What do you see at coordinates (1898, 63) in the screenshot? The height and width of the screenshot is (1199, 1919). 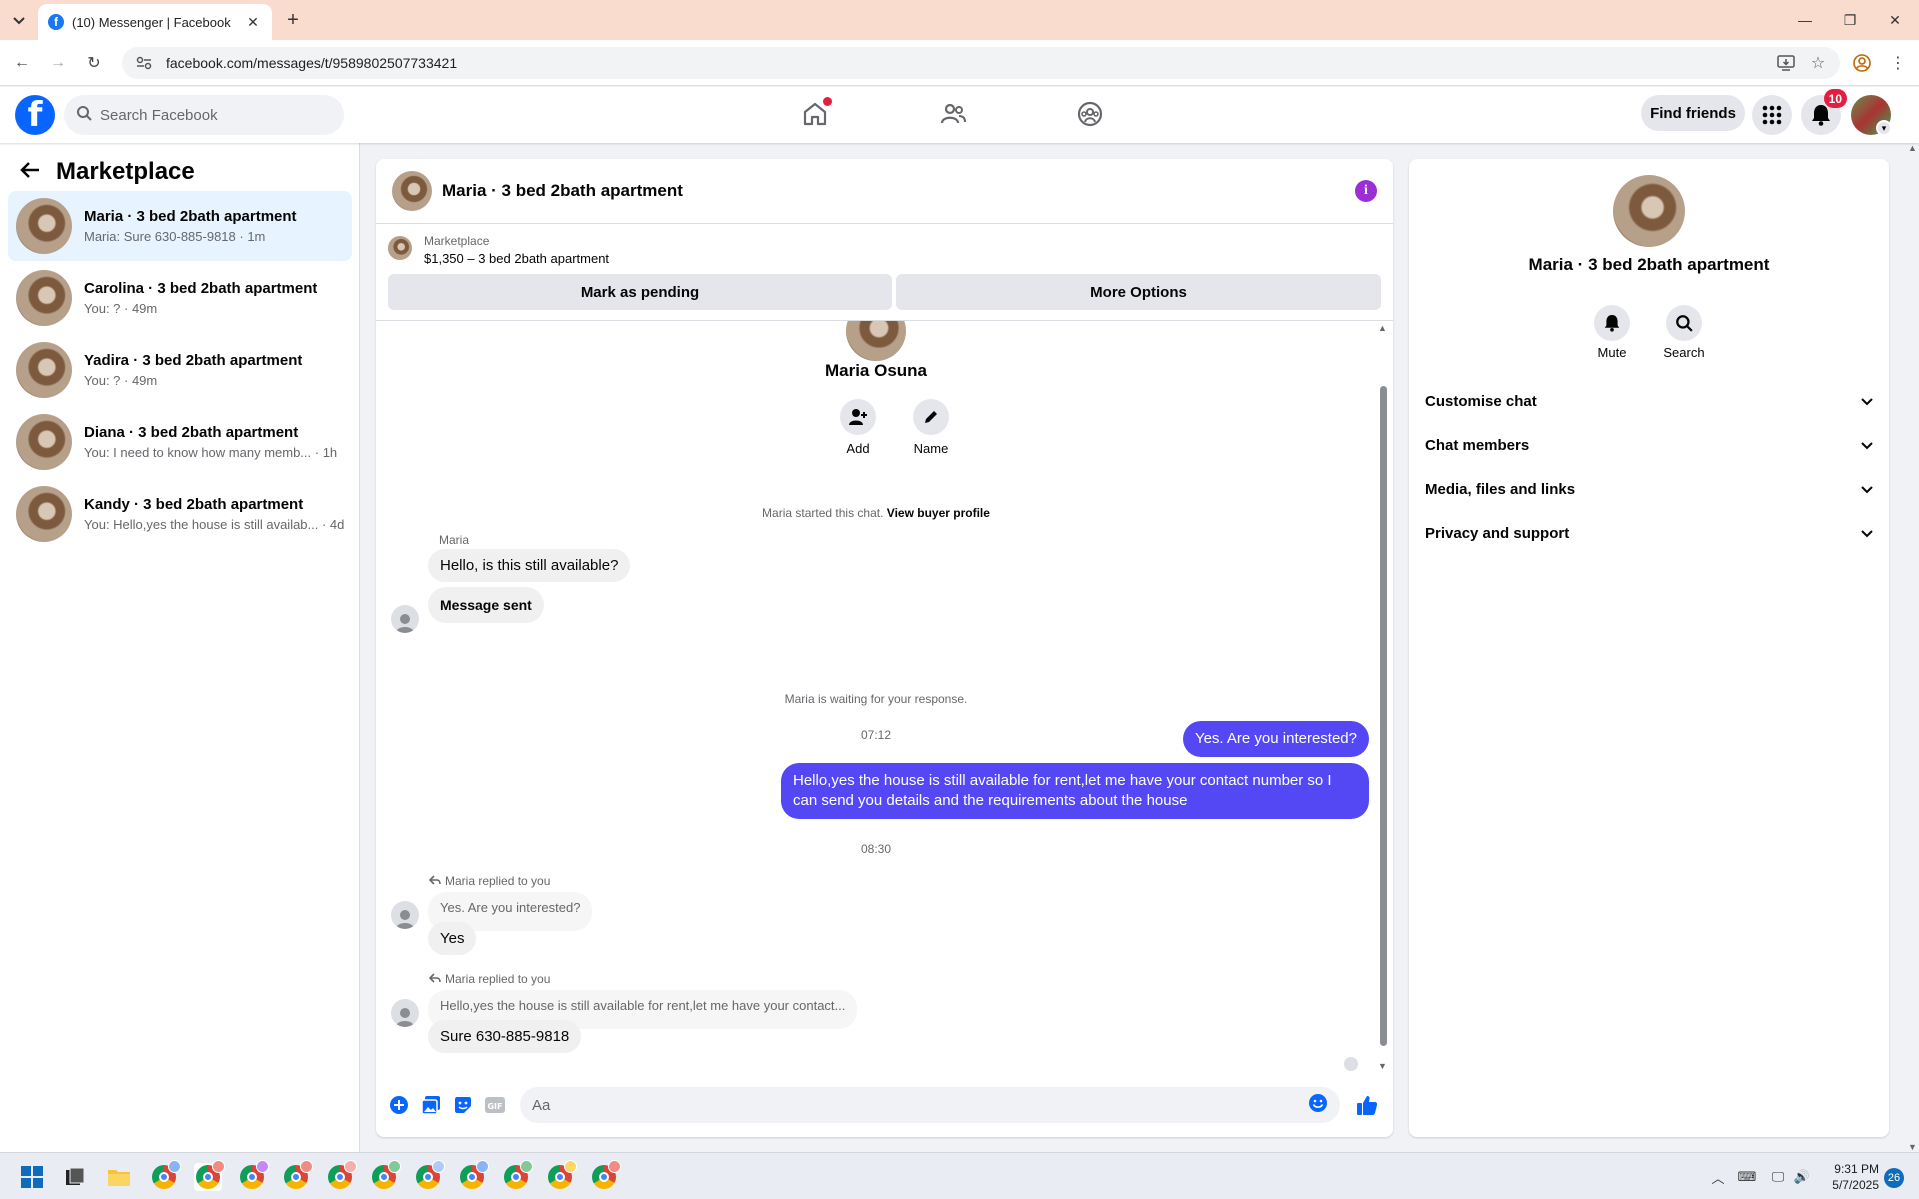 I see `browser-menu-icon: ⋮` at bounding box center [1898, 63].